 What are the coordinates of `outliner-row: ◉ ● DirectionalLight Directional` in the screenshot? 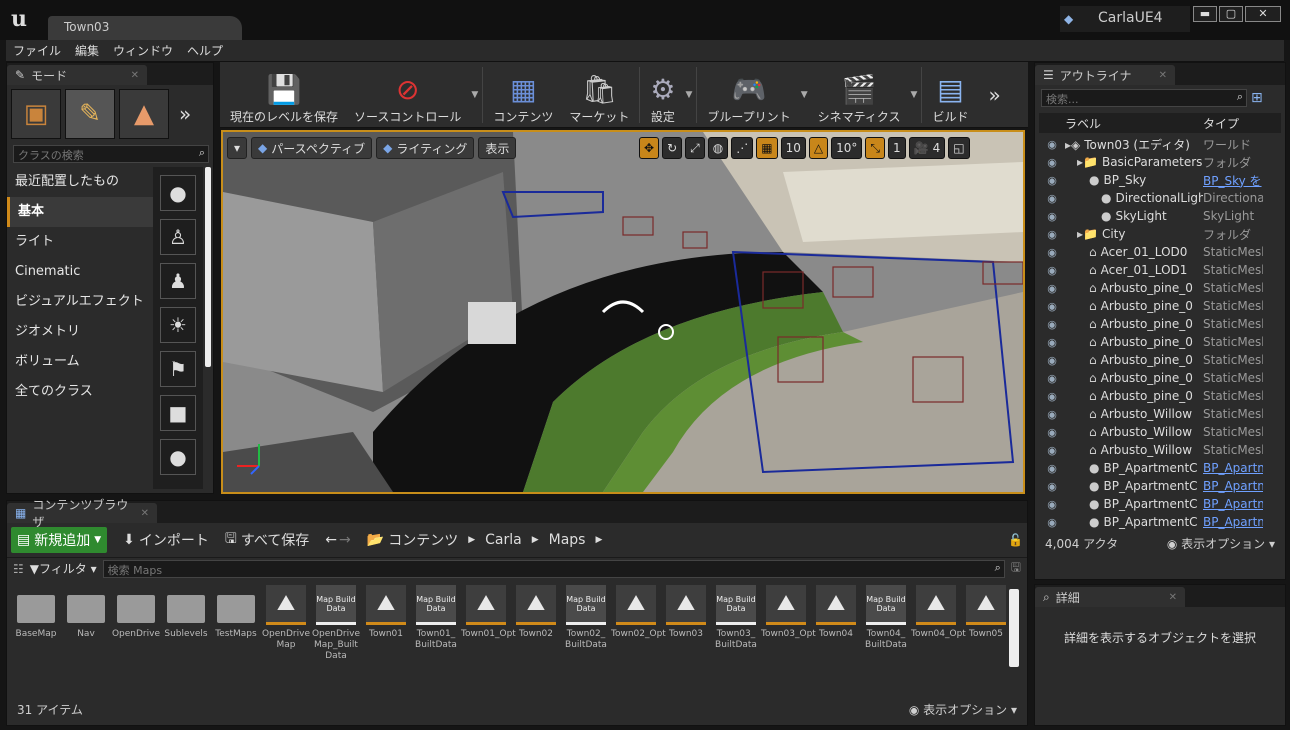 It's located at (1160, 198).